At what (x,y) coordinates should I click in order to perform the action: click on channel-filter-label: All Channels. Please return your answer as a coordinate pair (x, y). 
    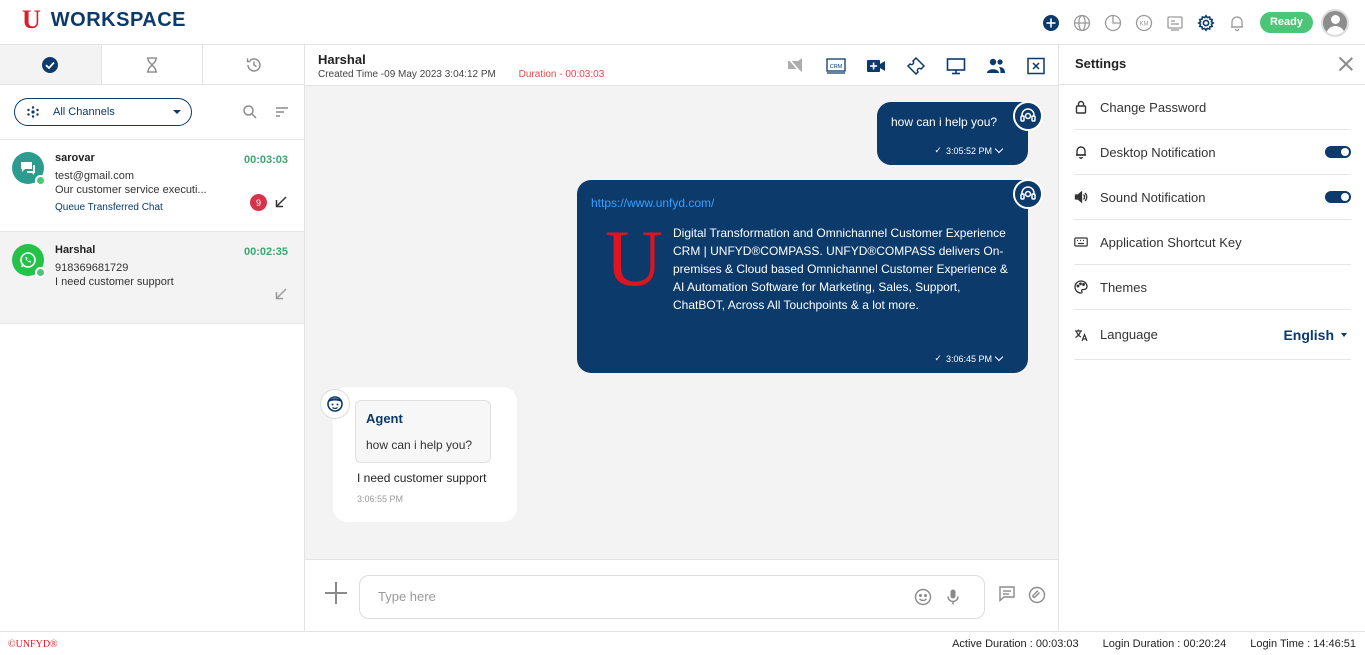
    Looking at the image, I should click on (84, 112).